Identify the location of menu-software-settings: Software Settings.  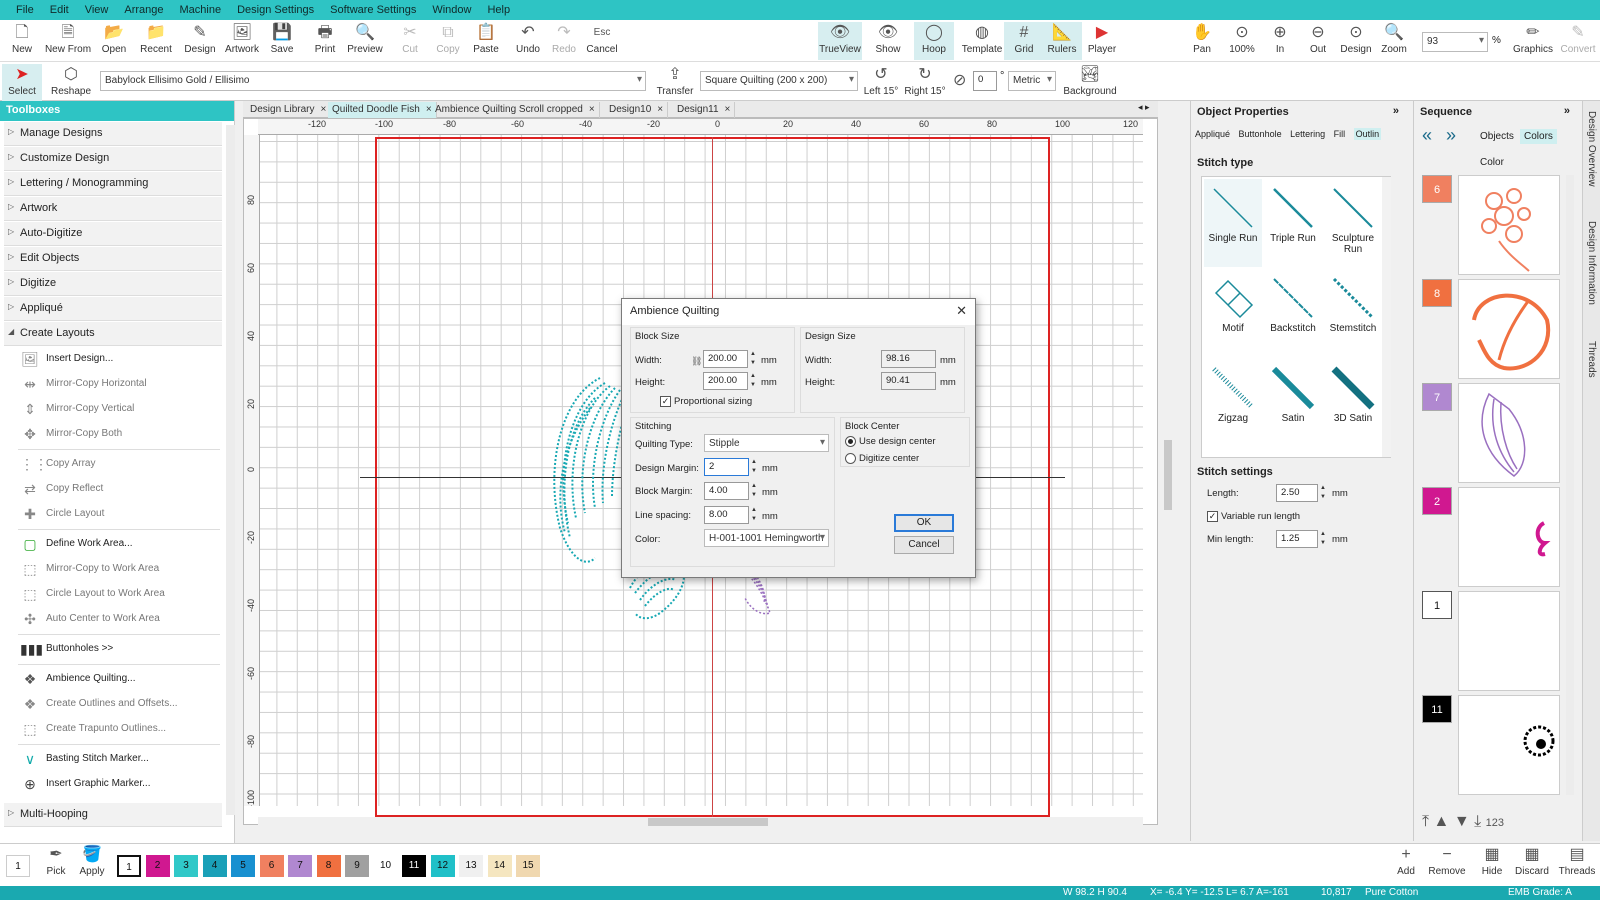
(373, 10).